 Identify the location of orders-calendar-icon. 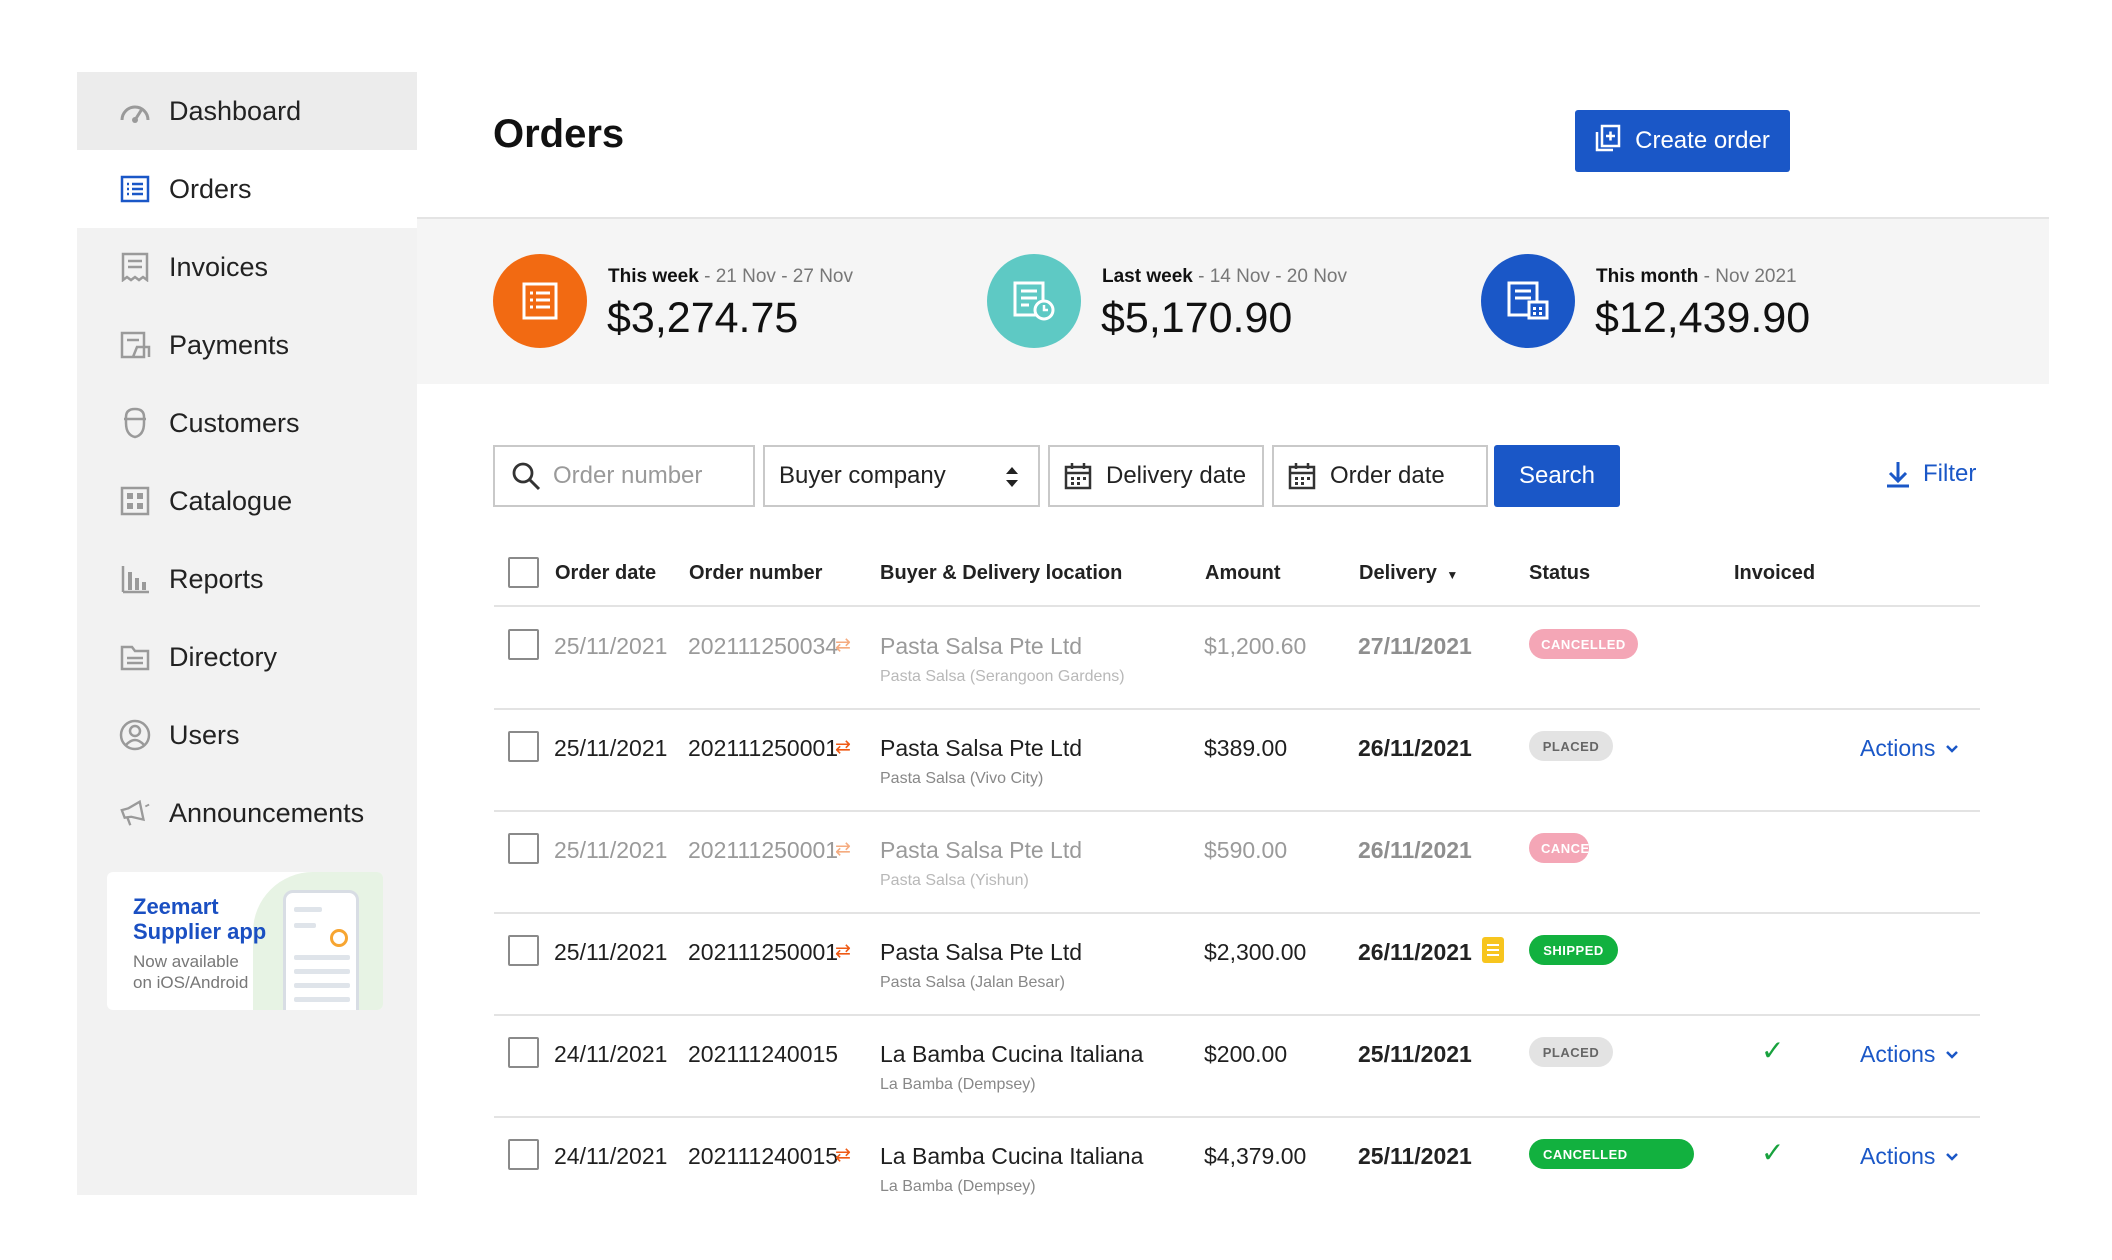
(1528, 300).